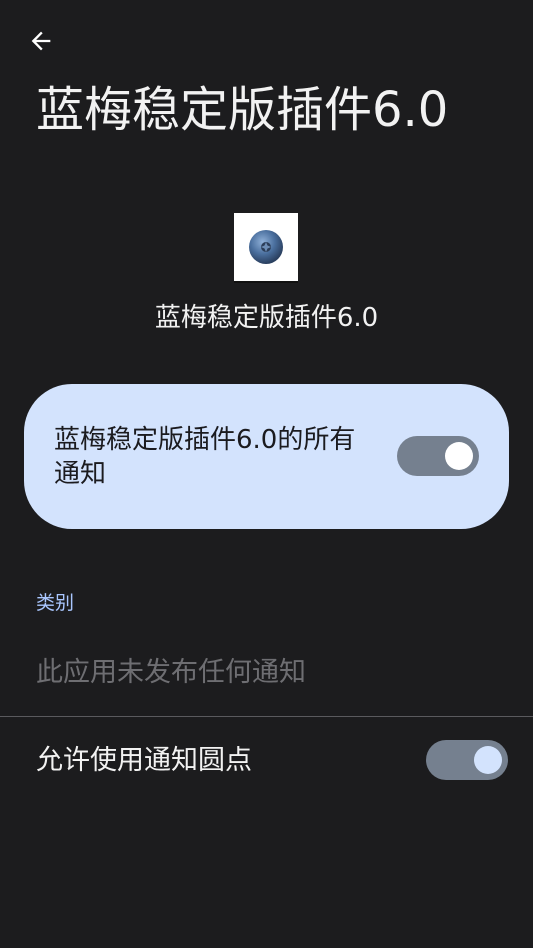 The image size is (533, 948). I want to click on blueberry-icon, so click(266, 247).